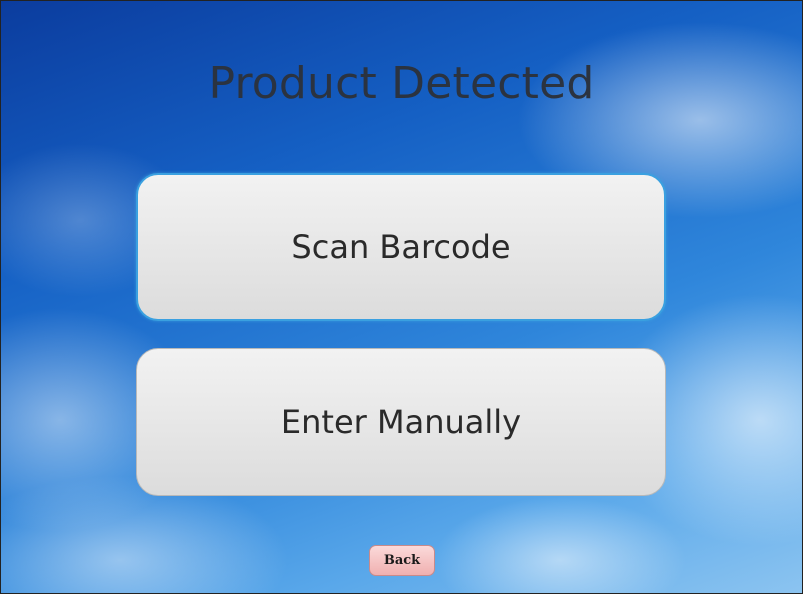 This screenshot has width=803, height=594. I want to click on back-button: Back, so click(402, 560).